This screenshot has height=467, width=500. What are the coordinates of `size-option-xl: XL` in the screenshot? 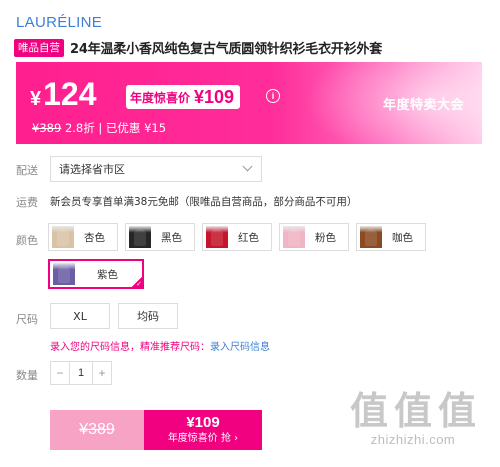 It's located at (80, 316).